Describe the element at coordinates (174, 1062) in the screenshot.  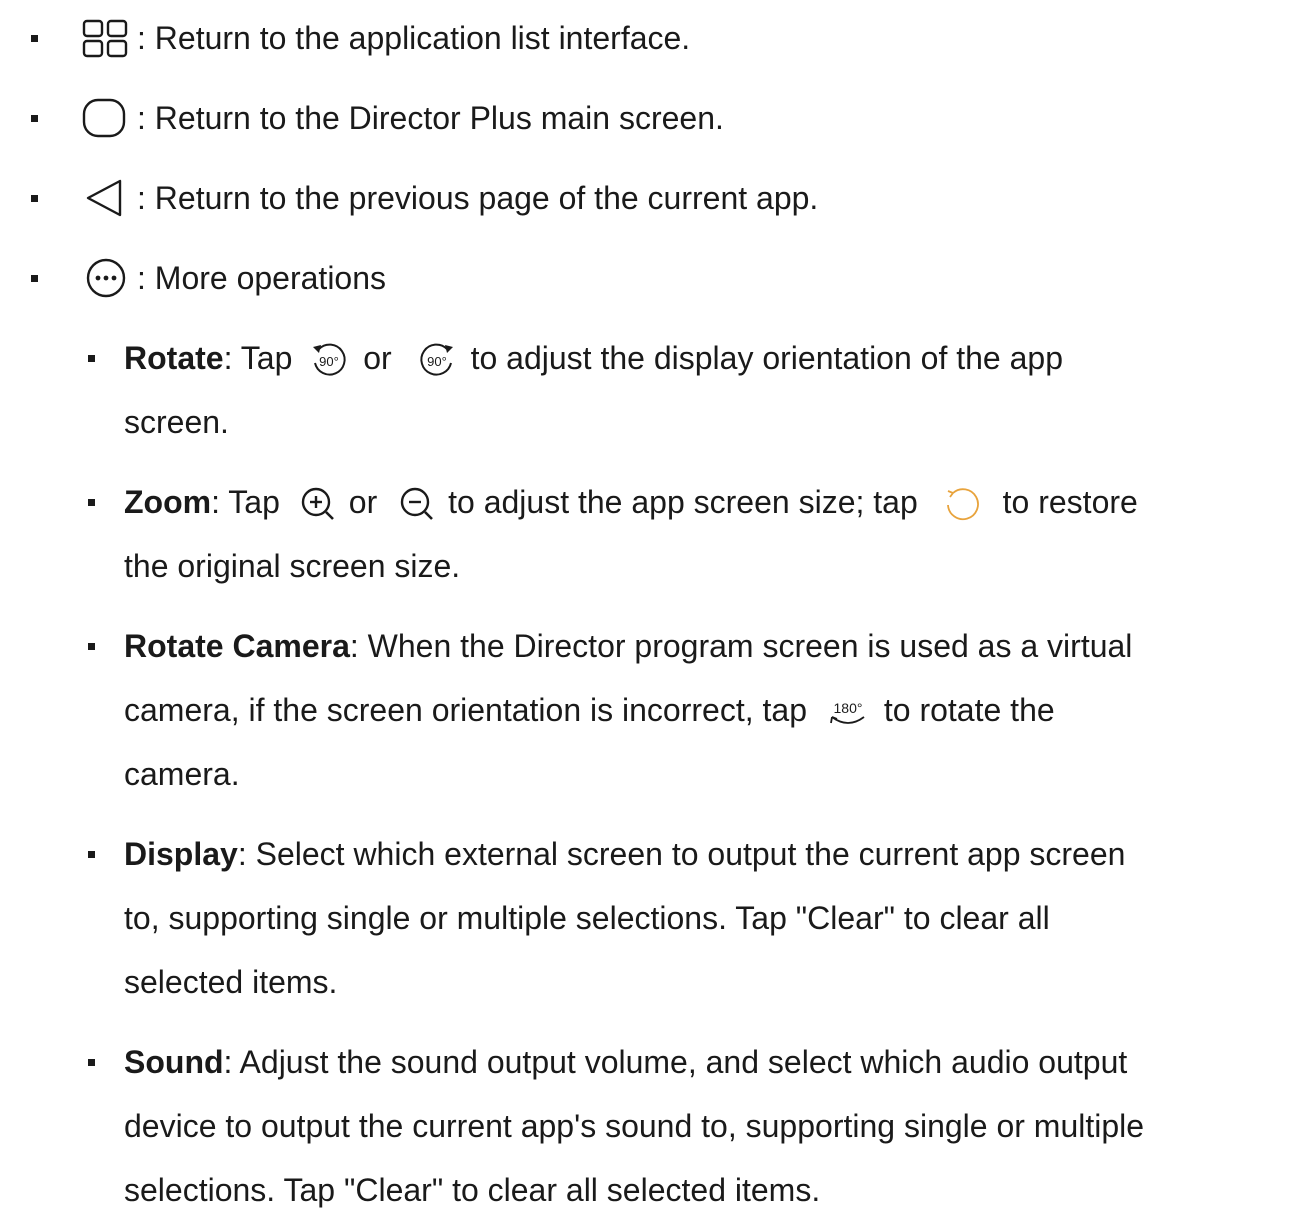
I see `sound-title: Sound` at that location.